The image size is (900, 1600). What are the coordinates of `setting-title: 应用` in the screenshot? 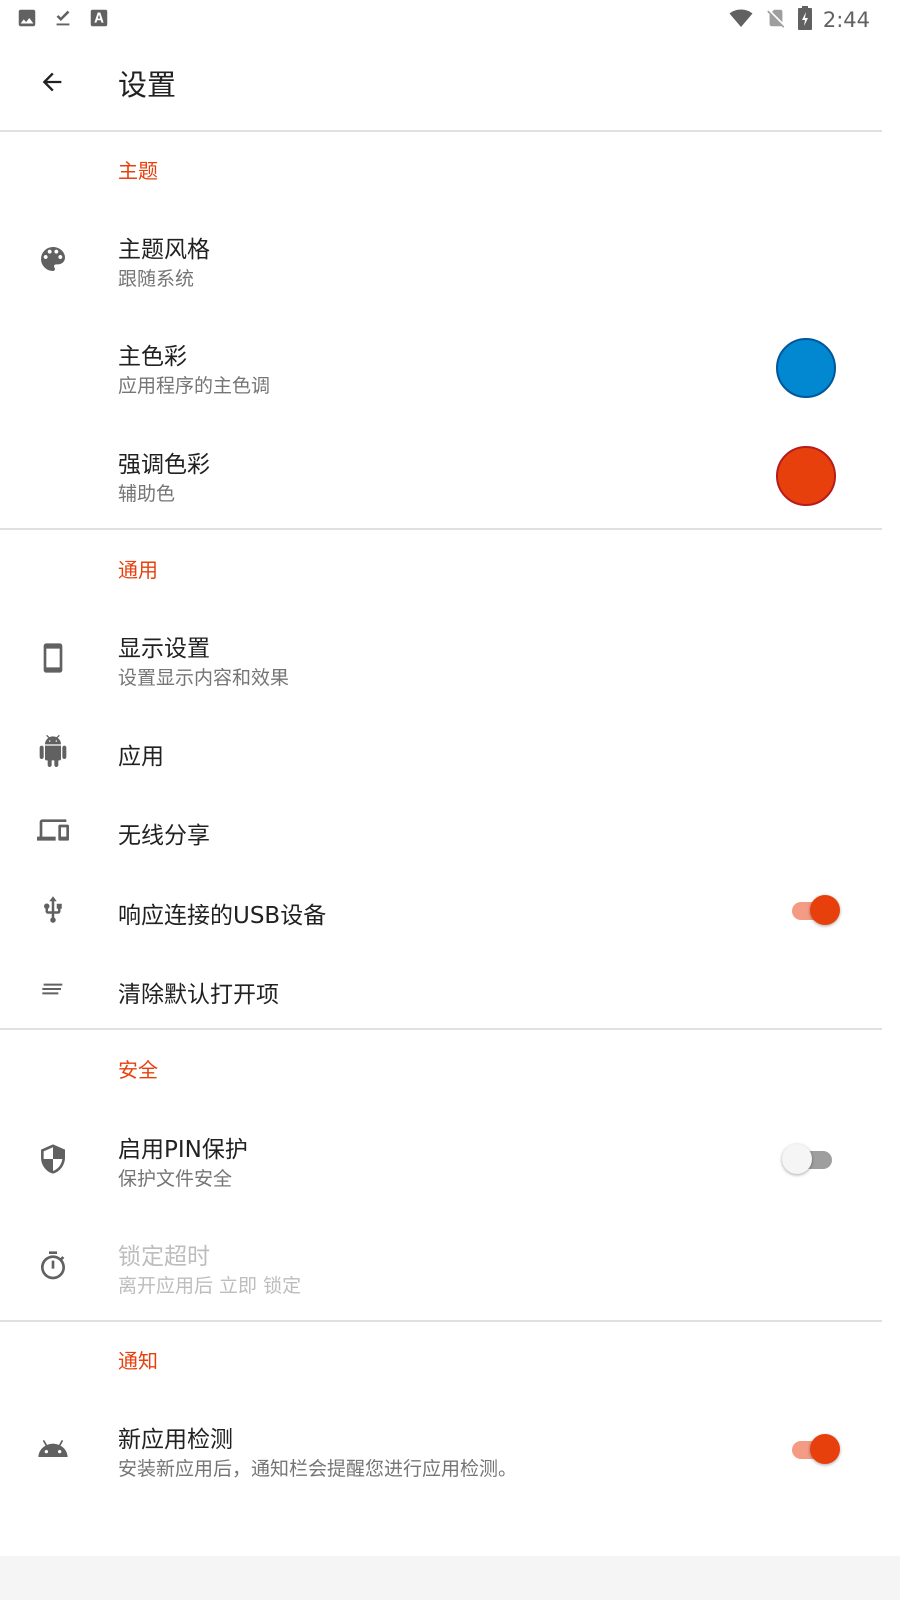 It's located at (141, 757).